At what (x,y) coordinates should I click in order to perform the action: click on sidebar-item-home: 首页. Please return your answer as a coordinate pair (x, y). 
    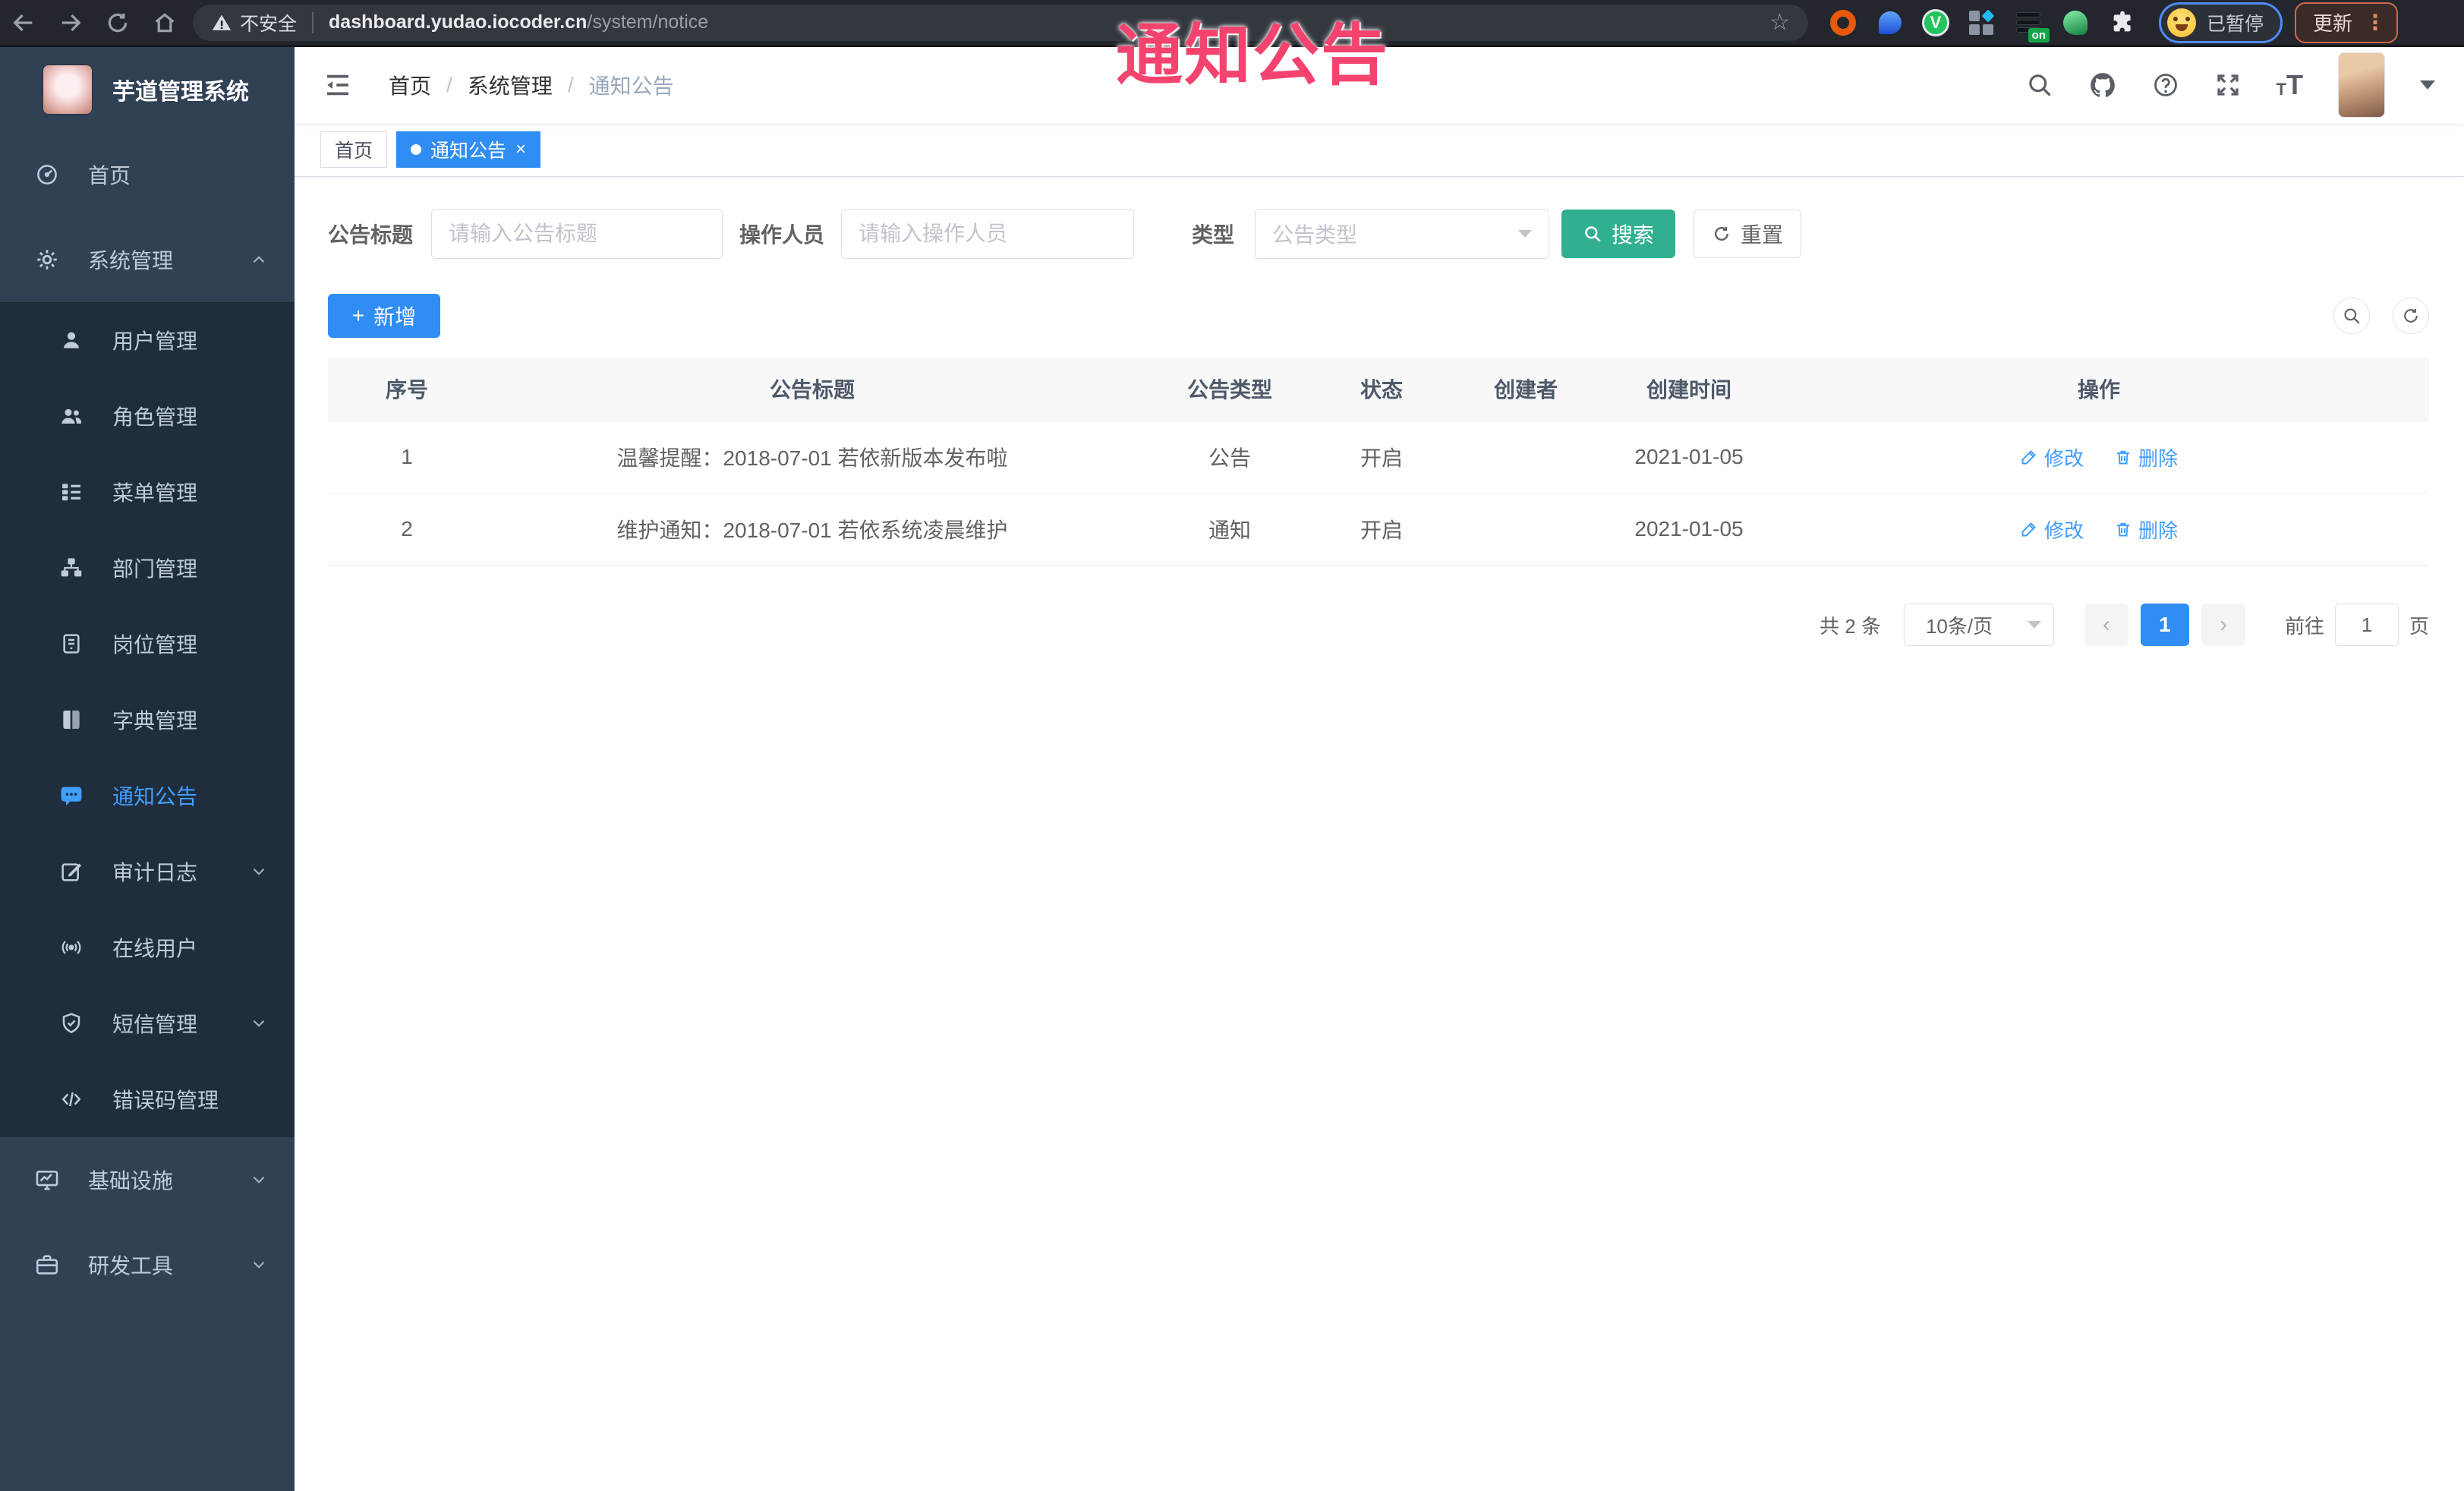
    Looking at the image, I should click on (147, 174).